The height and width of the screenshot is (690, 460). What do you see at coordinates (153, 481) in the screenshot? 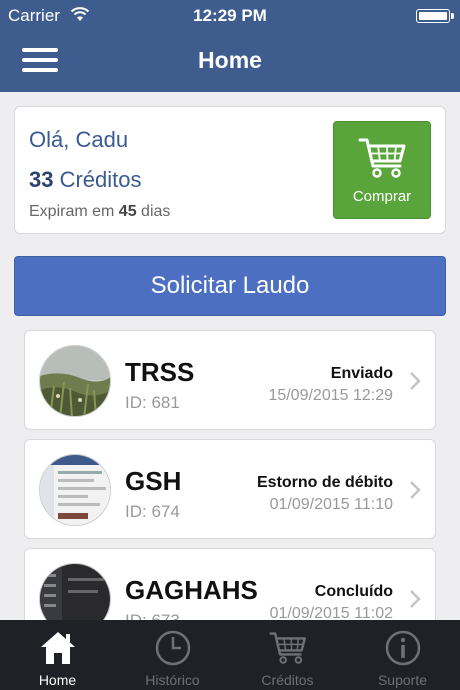
I see `report-name: GSH` at bounding box center [153, 481].